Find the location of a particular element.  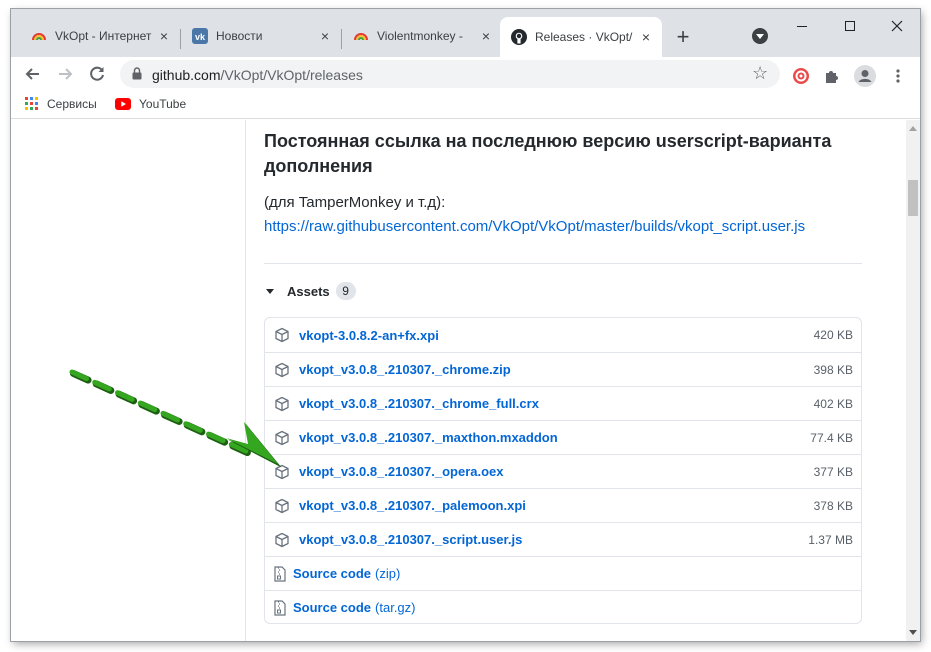

forward-arrow-icon is located at coordinates (65, 74).